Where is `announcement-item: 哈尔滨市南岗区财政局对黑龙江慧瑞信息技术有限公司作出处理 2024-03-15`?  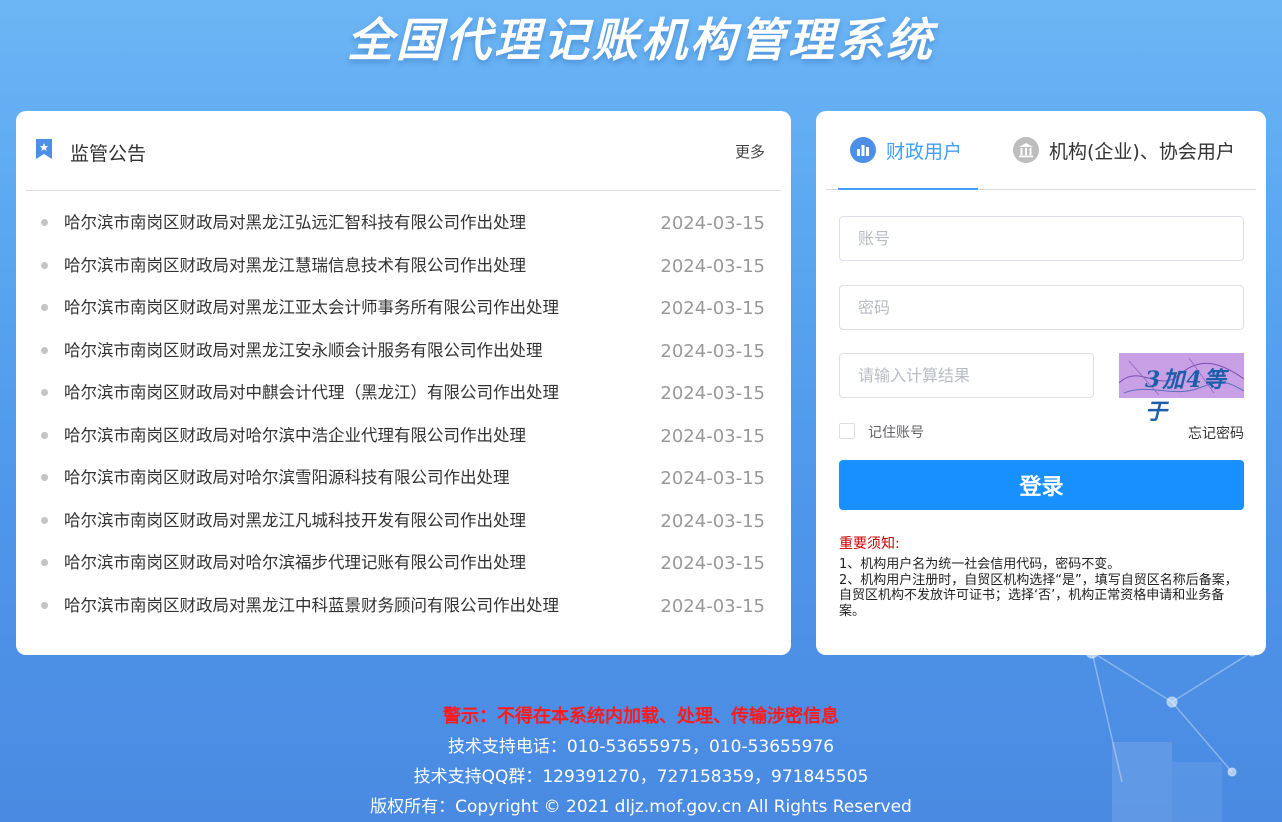 announcement-item: 哈尔滨市南岗区财政局对黑龙江慧瑞信息技术有限公司作出处理 2024-03-15 is located at coordinates (403, 269).